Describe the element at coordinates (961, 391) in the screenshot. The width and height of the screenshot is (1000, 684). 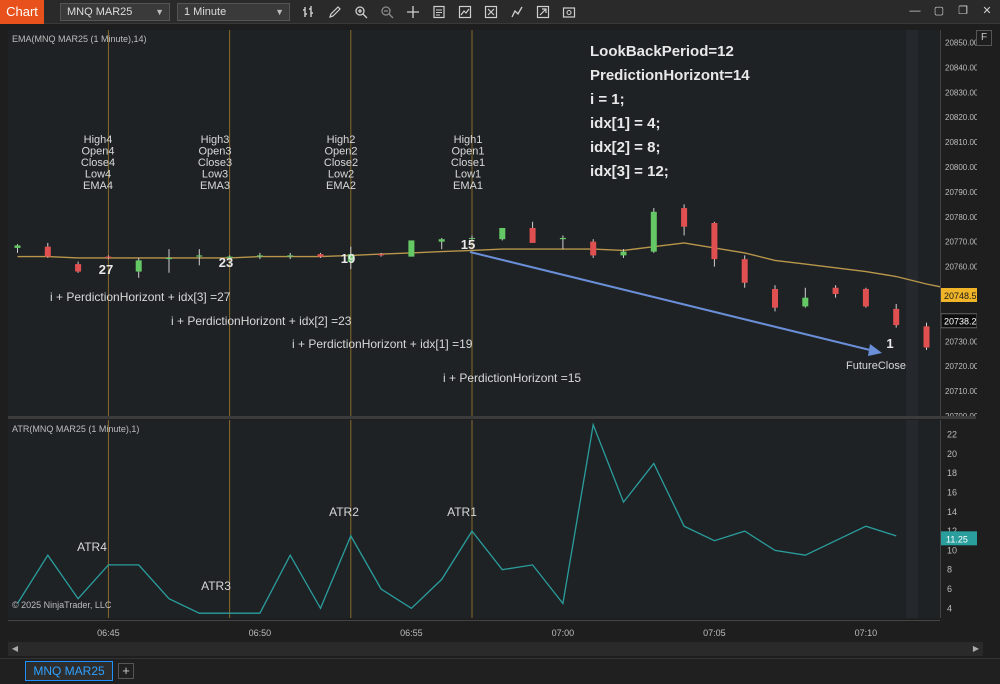
I see `price-tick: 20710.00` at that location.